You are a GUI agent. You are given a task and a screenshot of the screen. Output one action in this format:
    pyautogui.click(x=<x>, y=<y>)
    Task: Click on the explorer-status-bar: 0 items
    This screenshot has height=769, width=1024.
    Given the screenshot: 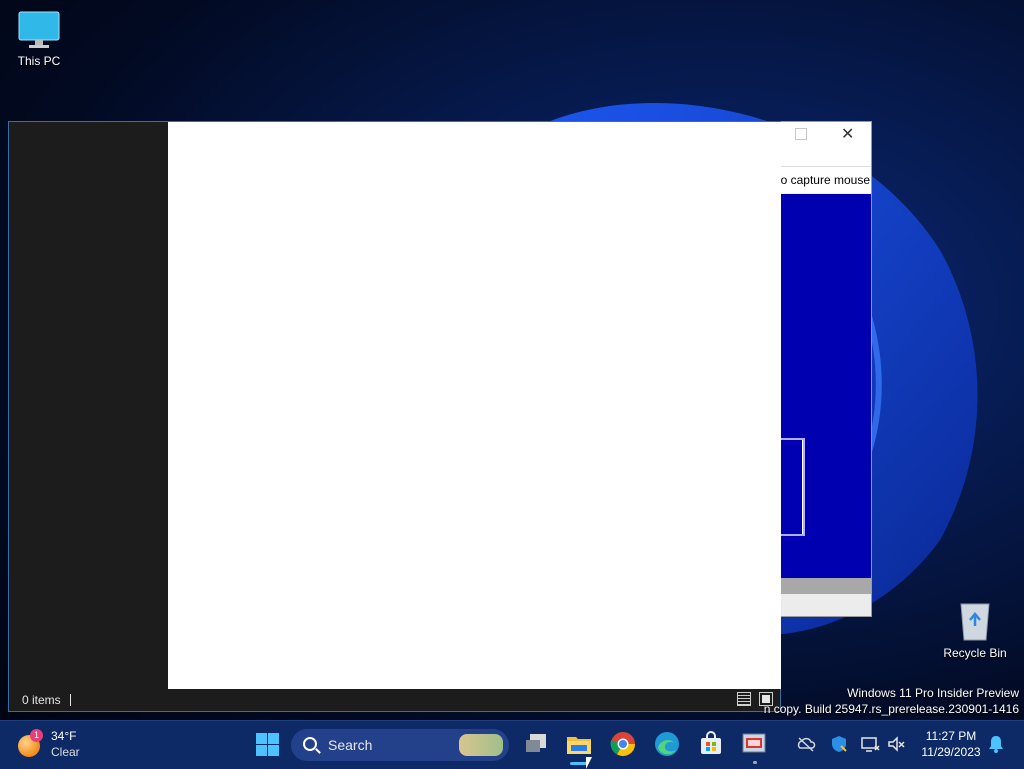 What is the action you would take?
    pyautogui.click(x=394, y=700)
    